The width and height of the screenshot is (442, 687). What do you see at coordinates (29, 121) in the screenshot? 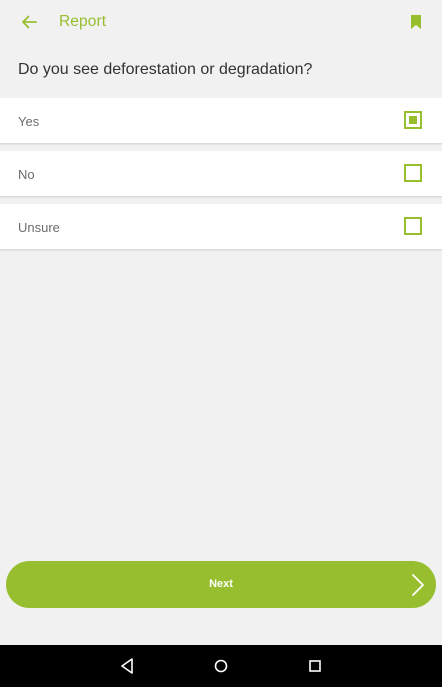
I see `option-label: Yes` at bounding box center [29, 121].